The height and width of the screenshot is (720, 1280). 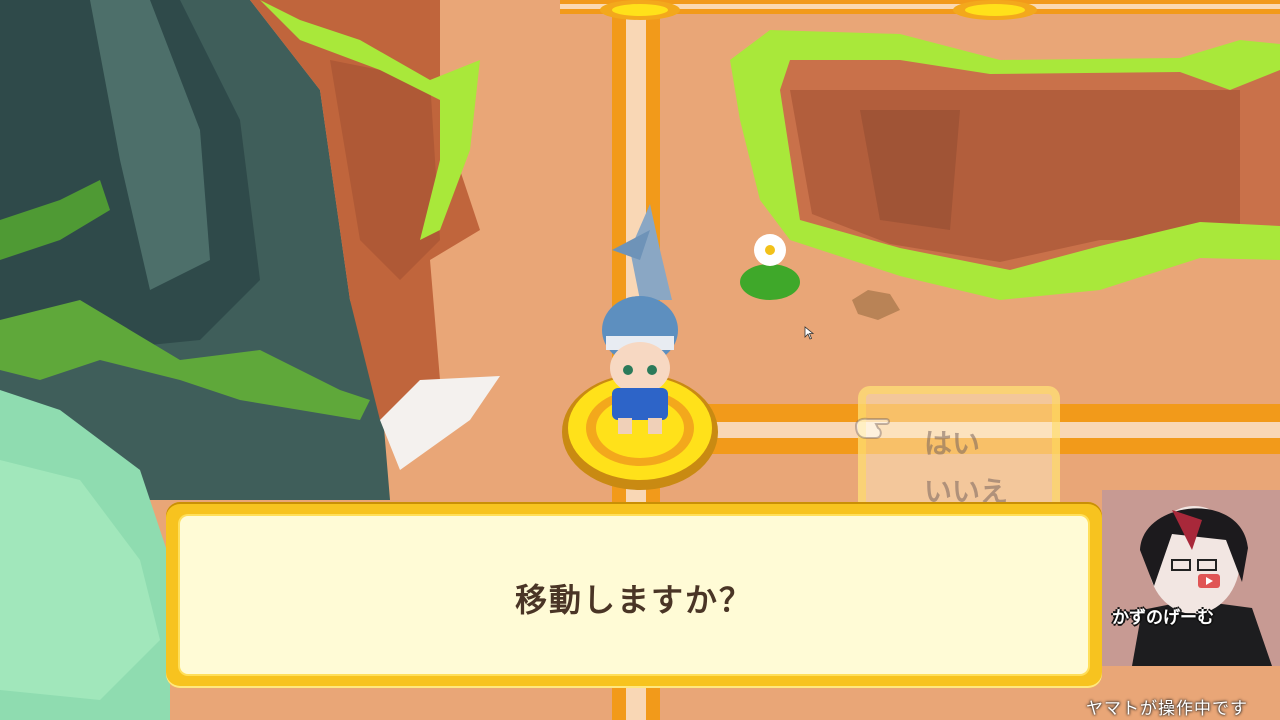 What do you see at coordinates (1167, 709) in the screenshot?
I see `operator-status-text: ヤマトが操作中です` at bounding box center [1167, 709].